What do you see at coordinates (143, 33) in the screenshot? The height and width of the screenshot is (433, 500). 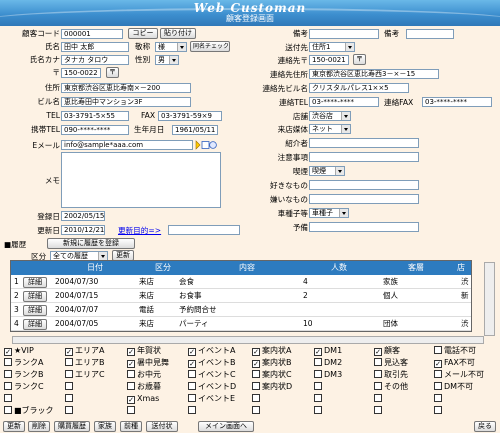 I see `copy-button: コピー` at bounding box center [143, 33].